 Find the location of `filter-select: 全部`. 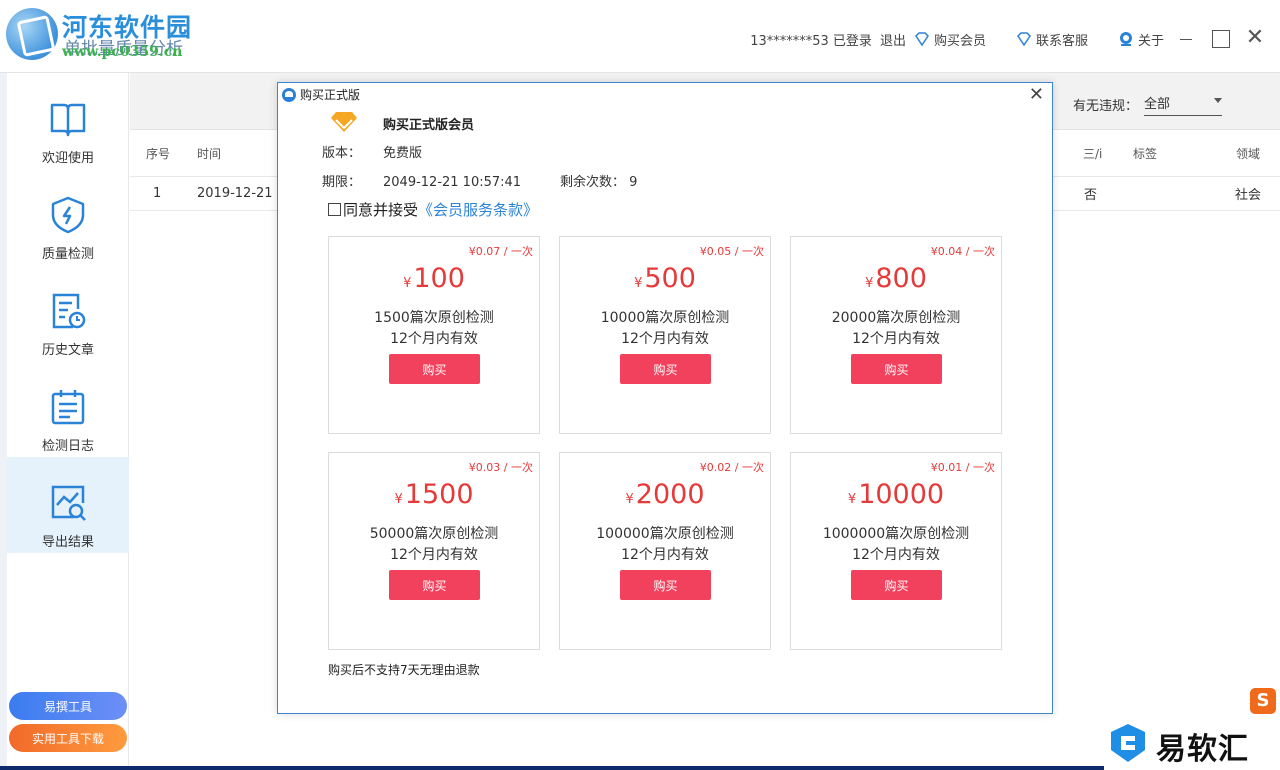

filter-select: 全部 is located at coordinates (1183, 104).